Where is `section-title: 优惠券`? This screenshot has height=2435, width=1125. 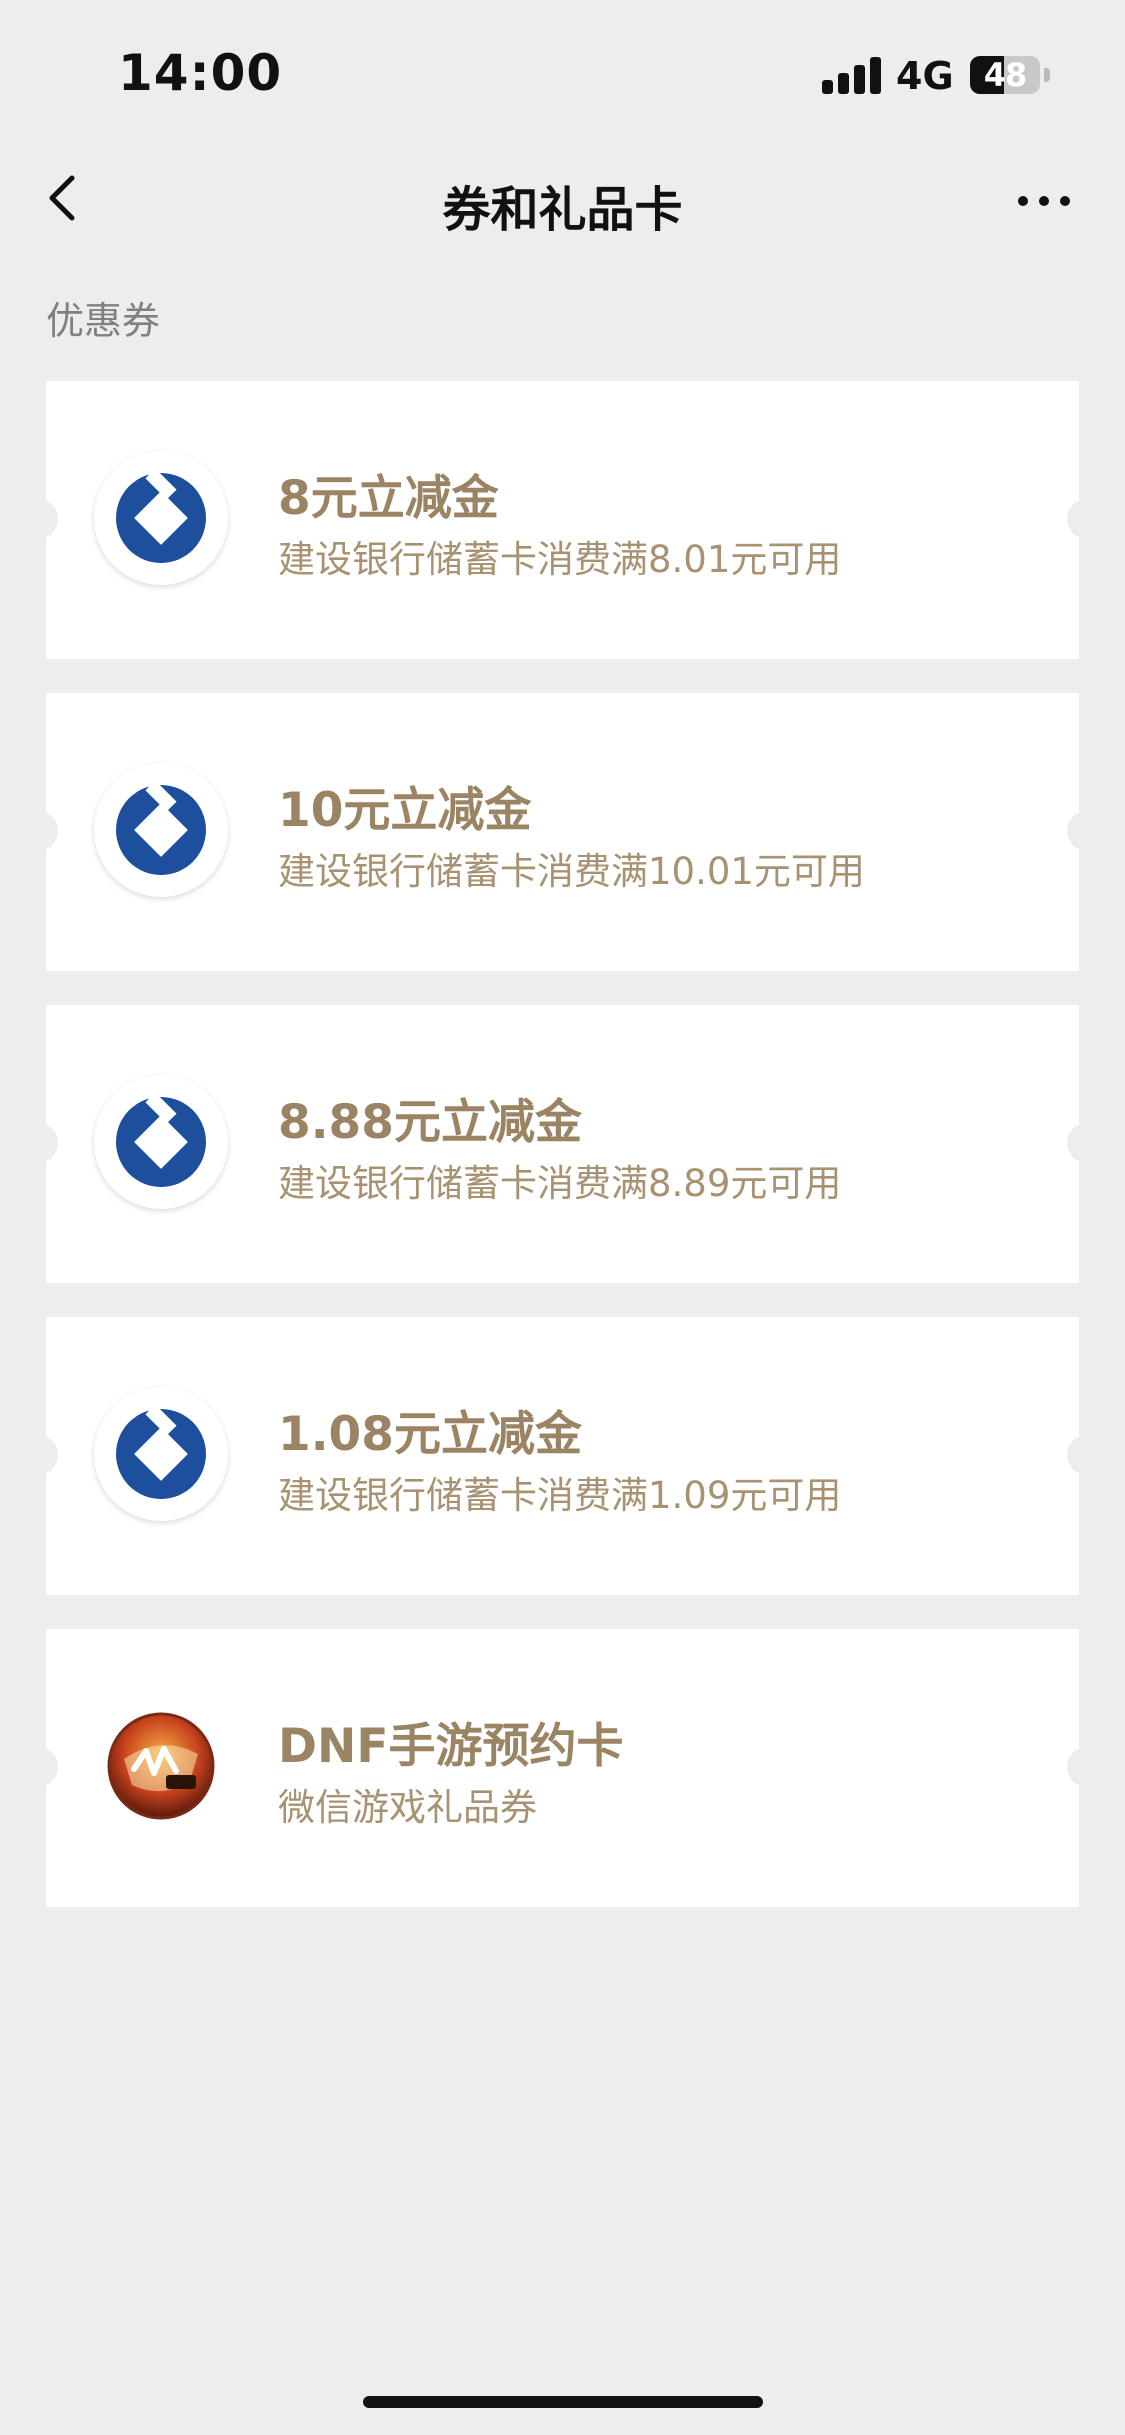
section-title: 优惠券 is located at coordinates (103, 321).